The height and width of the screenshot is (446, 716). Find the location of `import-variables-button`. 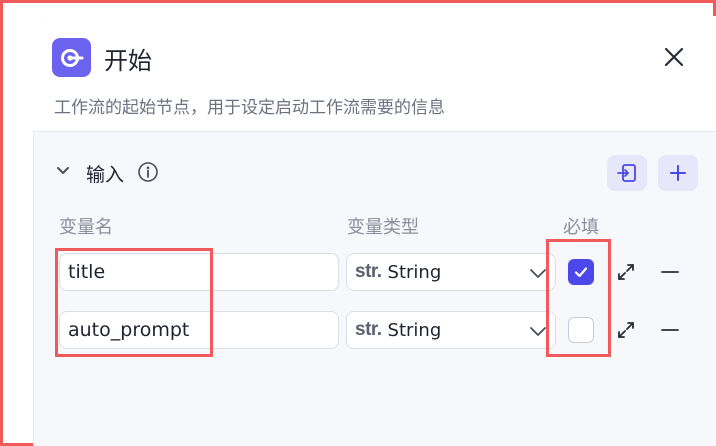

import-variables-button is located at coordinates (627, 173).